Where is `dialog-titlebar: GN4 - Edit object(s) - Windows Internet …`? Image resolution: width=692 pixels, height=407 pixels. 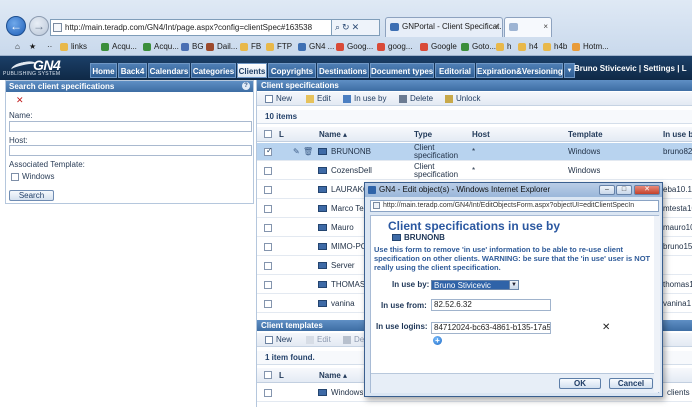
dialog-titlebar: GN4 - Edit object(s) - Windows Internet … is located at coordinates (513, 190).